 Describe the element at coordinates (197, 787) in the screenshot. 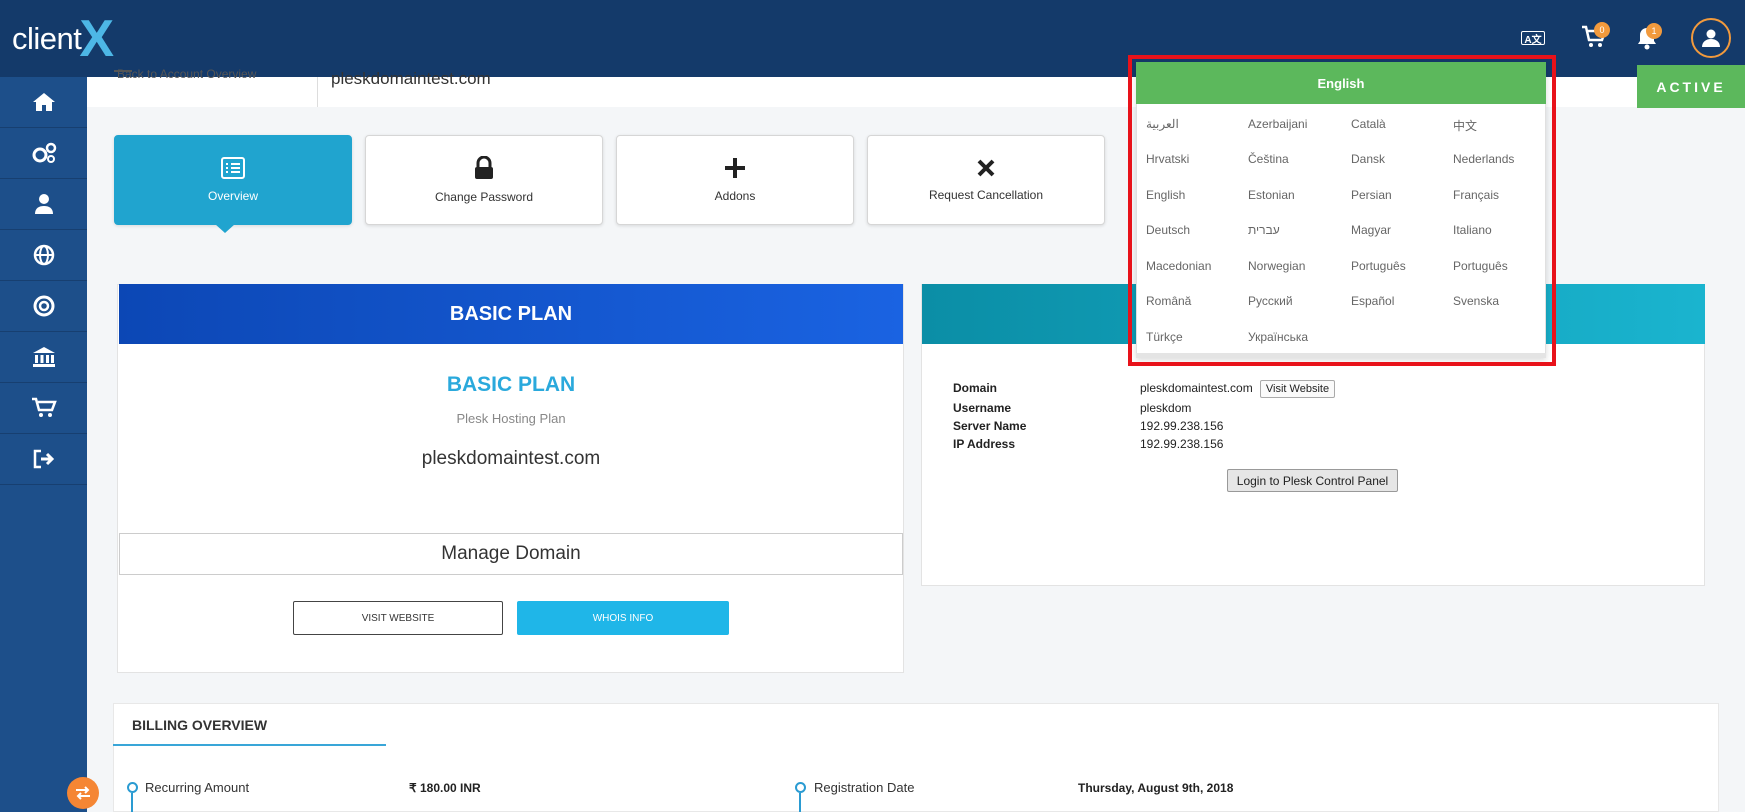

I see `recurring-amount-label: Recurring Amount` at that location.